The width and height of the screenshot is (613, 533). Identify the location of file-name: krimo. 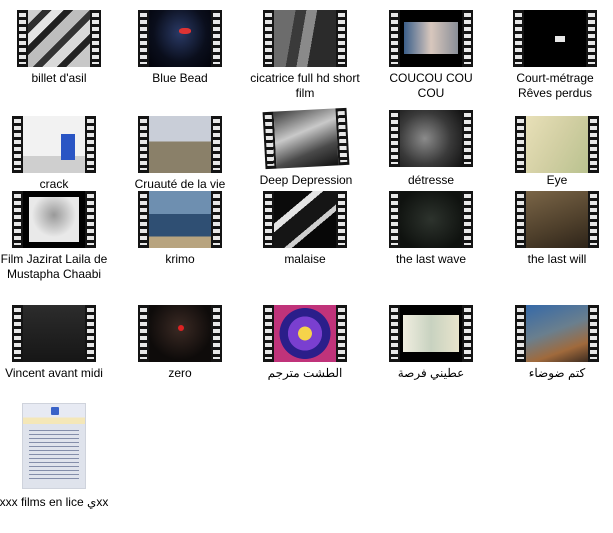
(180, 259).